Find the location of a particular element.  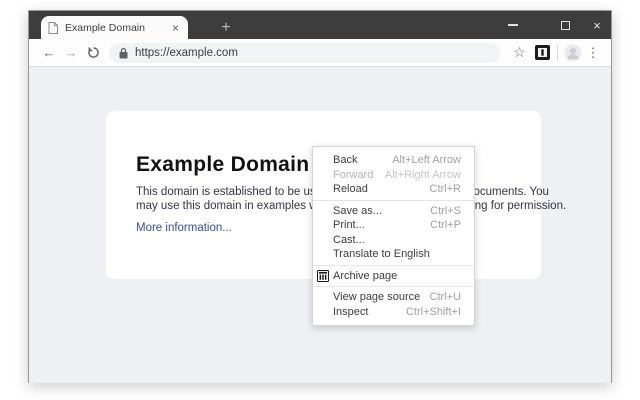

reload-button is located at coordinates (93, 53).